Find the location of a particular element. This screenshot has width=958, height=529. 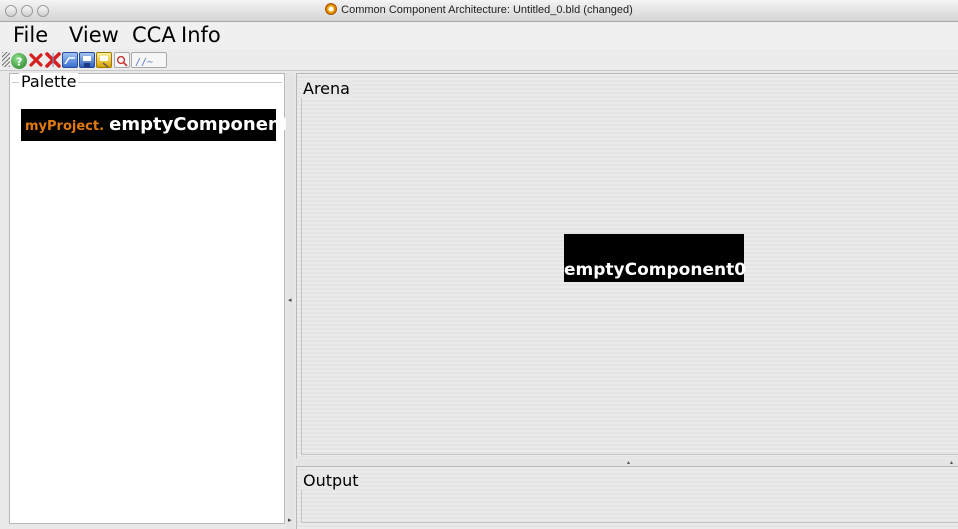

script-icon: //~ is located at coordinates (149, 60).